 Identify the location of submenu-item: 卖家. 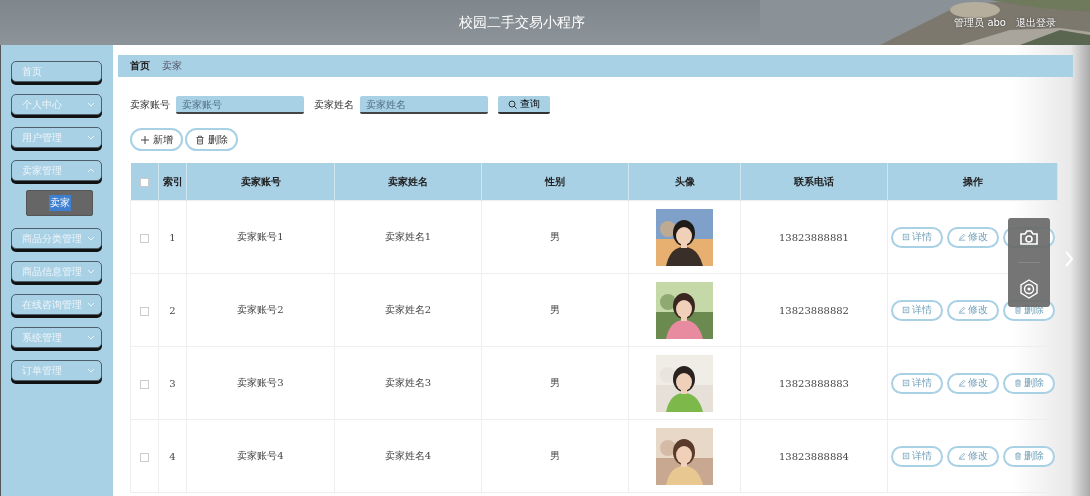
(59, 203).